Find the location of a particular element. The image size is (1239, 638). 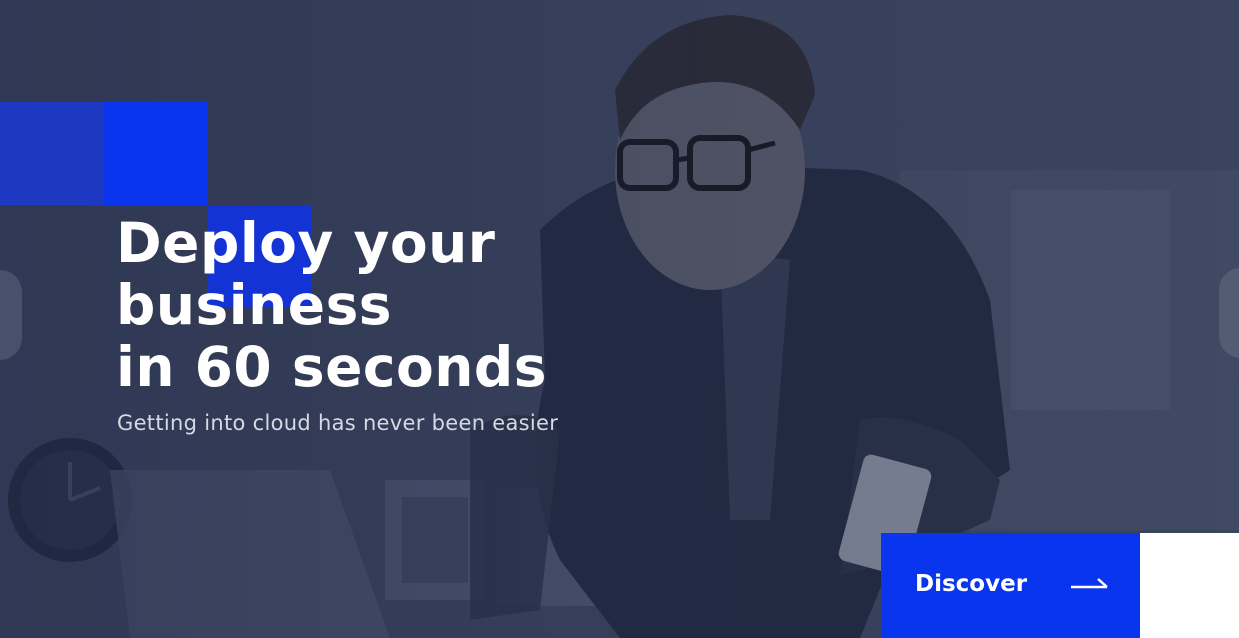

arrow-right-icon is located at coordinates (1089, 583).